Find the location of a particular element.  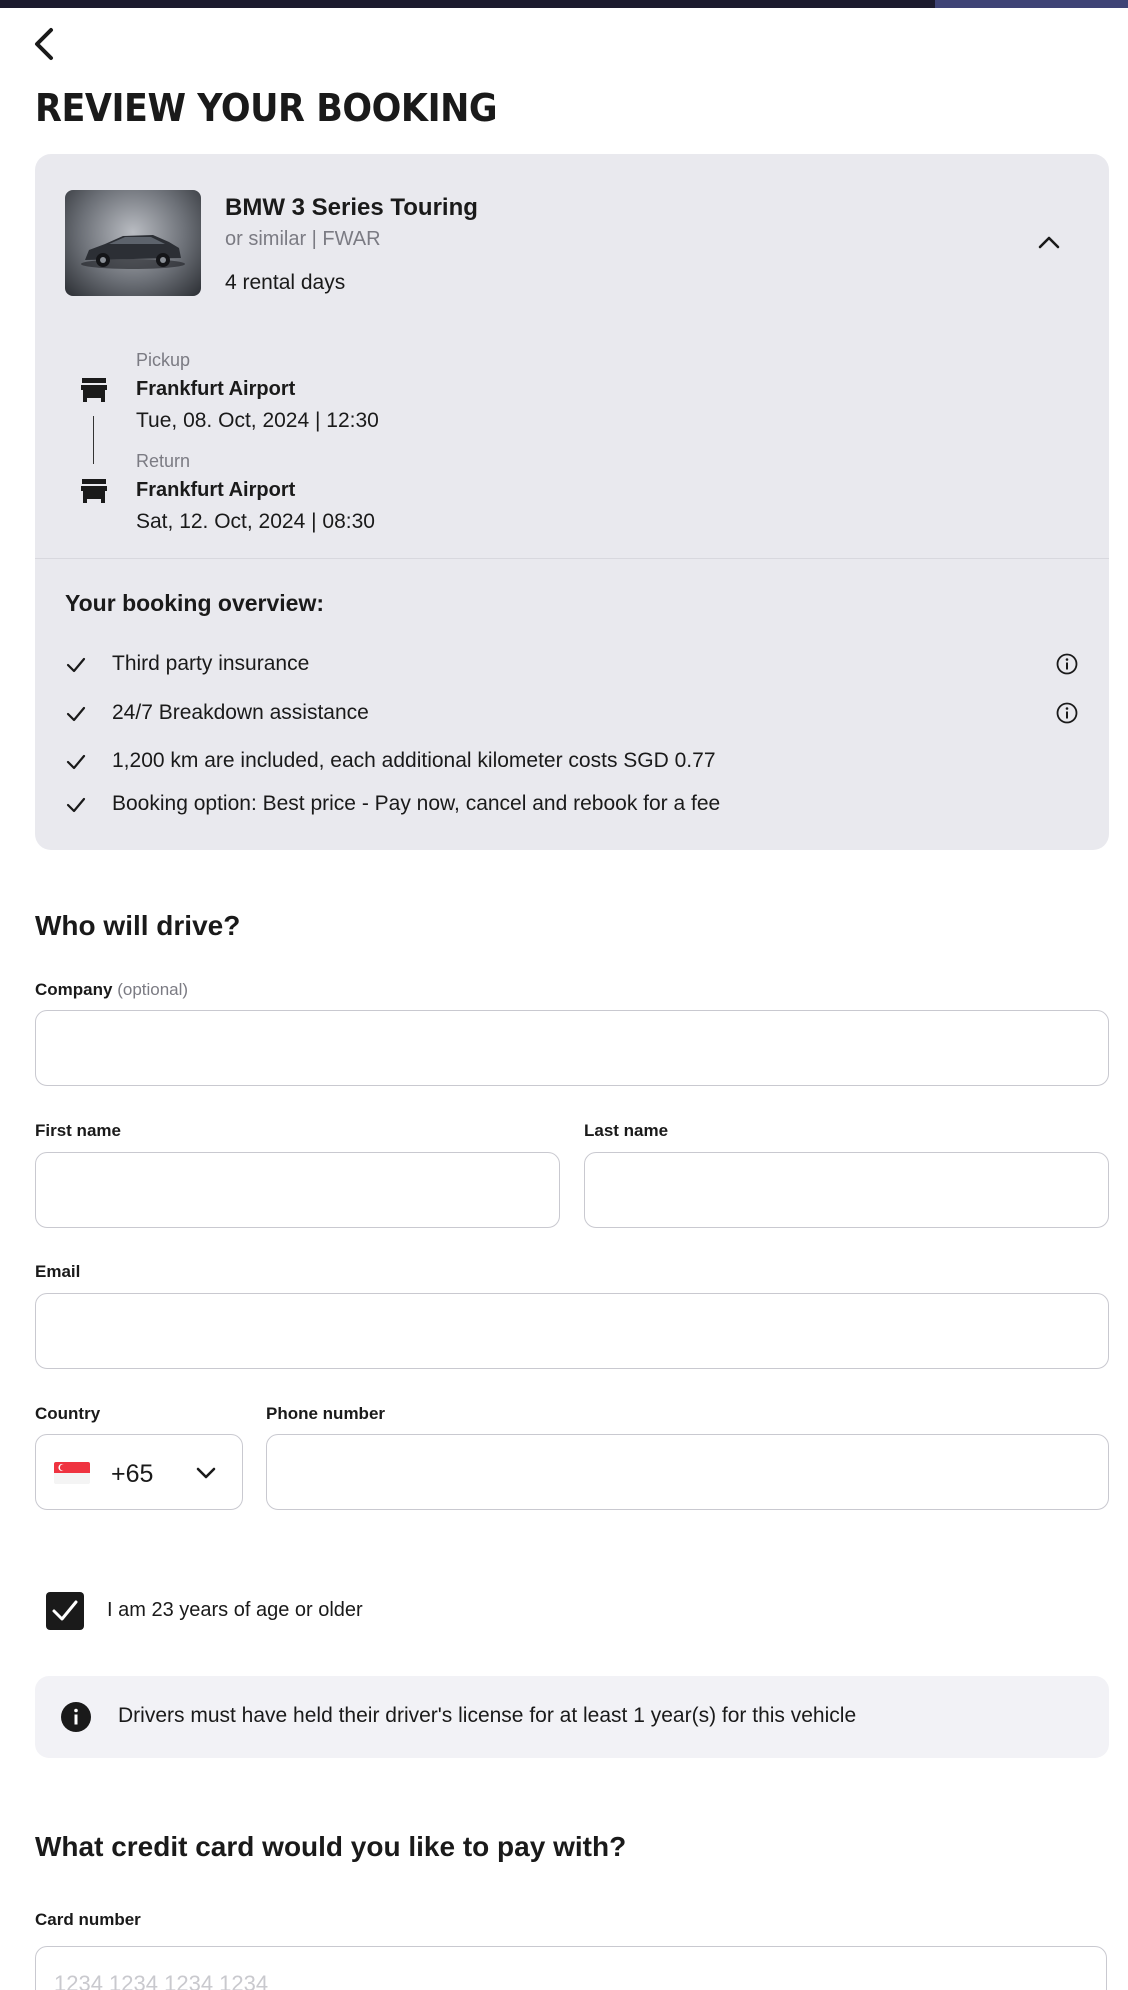

collapse-summary-button is located at coordinates (1049, 242).